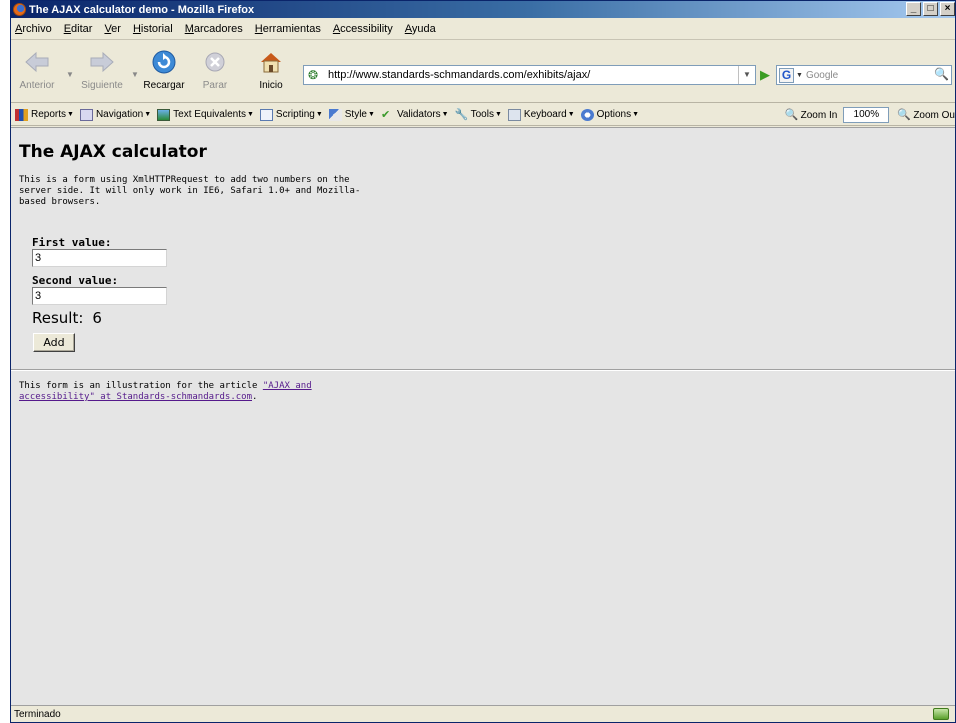 The width and height of the screenshot is (956, 723). I want to click on style-menu: Style ▼, so click(351, 114).